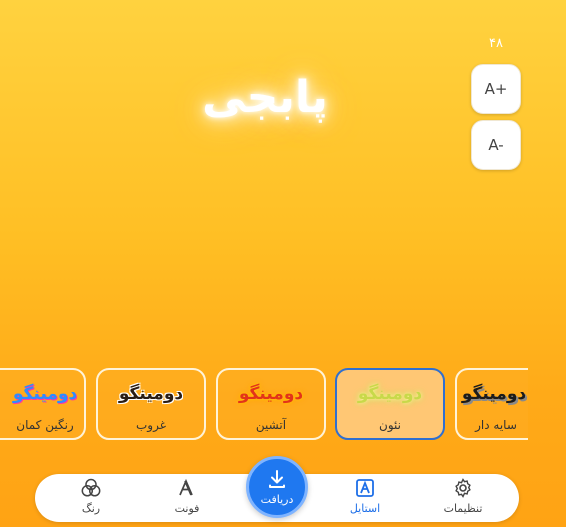  What do you see at coordinates (496, 145) in the screenshot?
I see `decrease-font-button: A-` at bounding box center [496, 145].